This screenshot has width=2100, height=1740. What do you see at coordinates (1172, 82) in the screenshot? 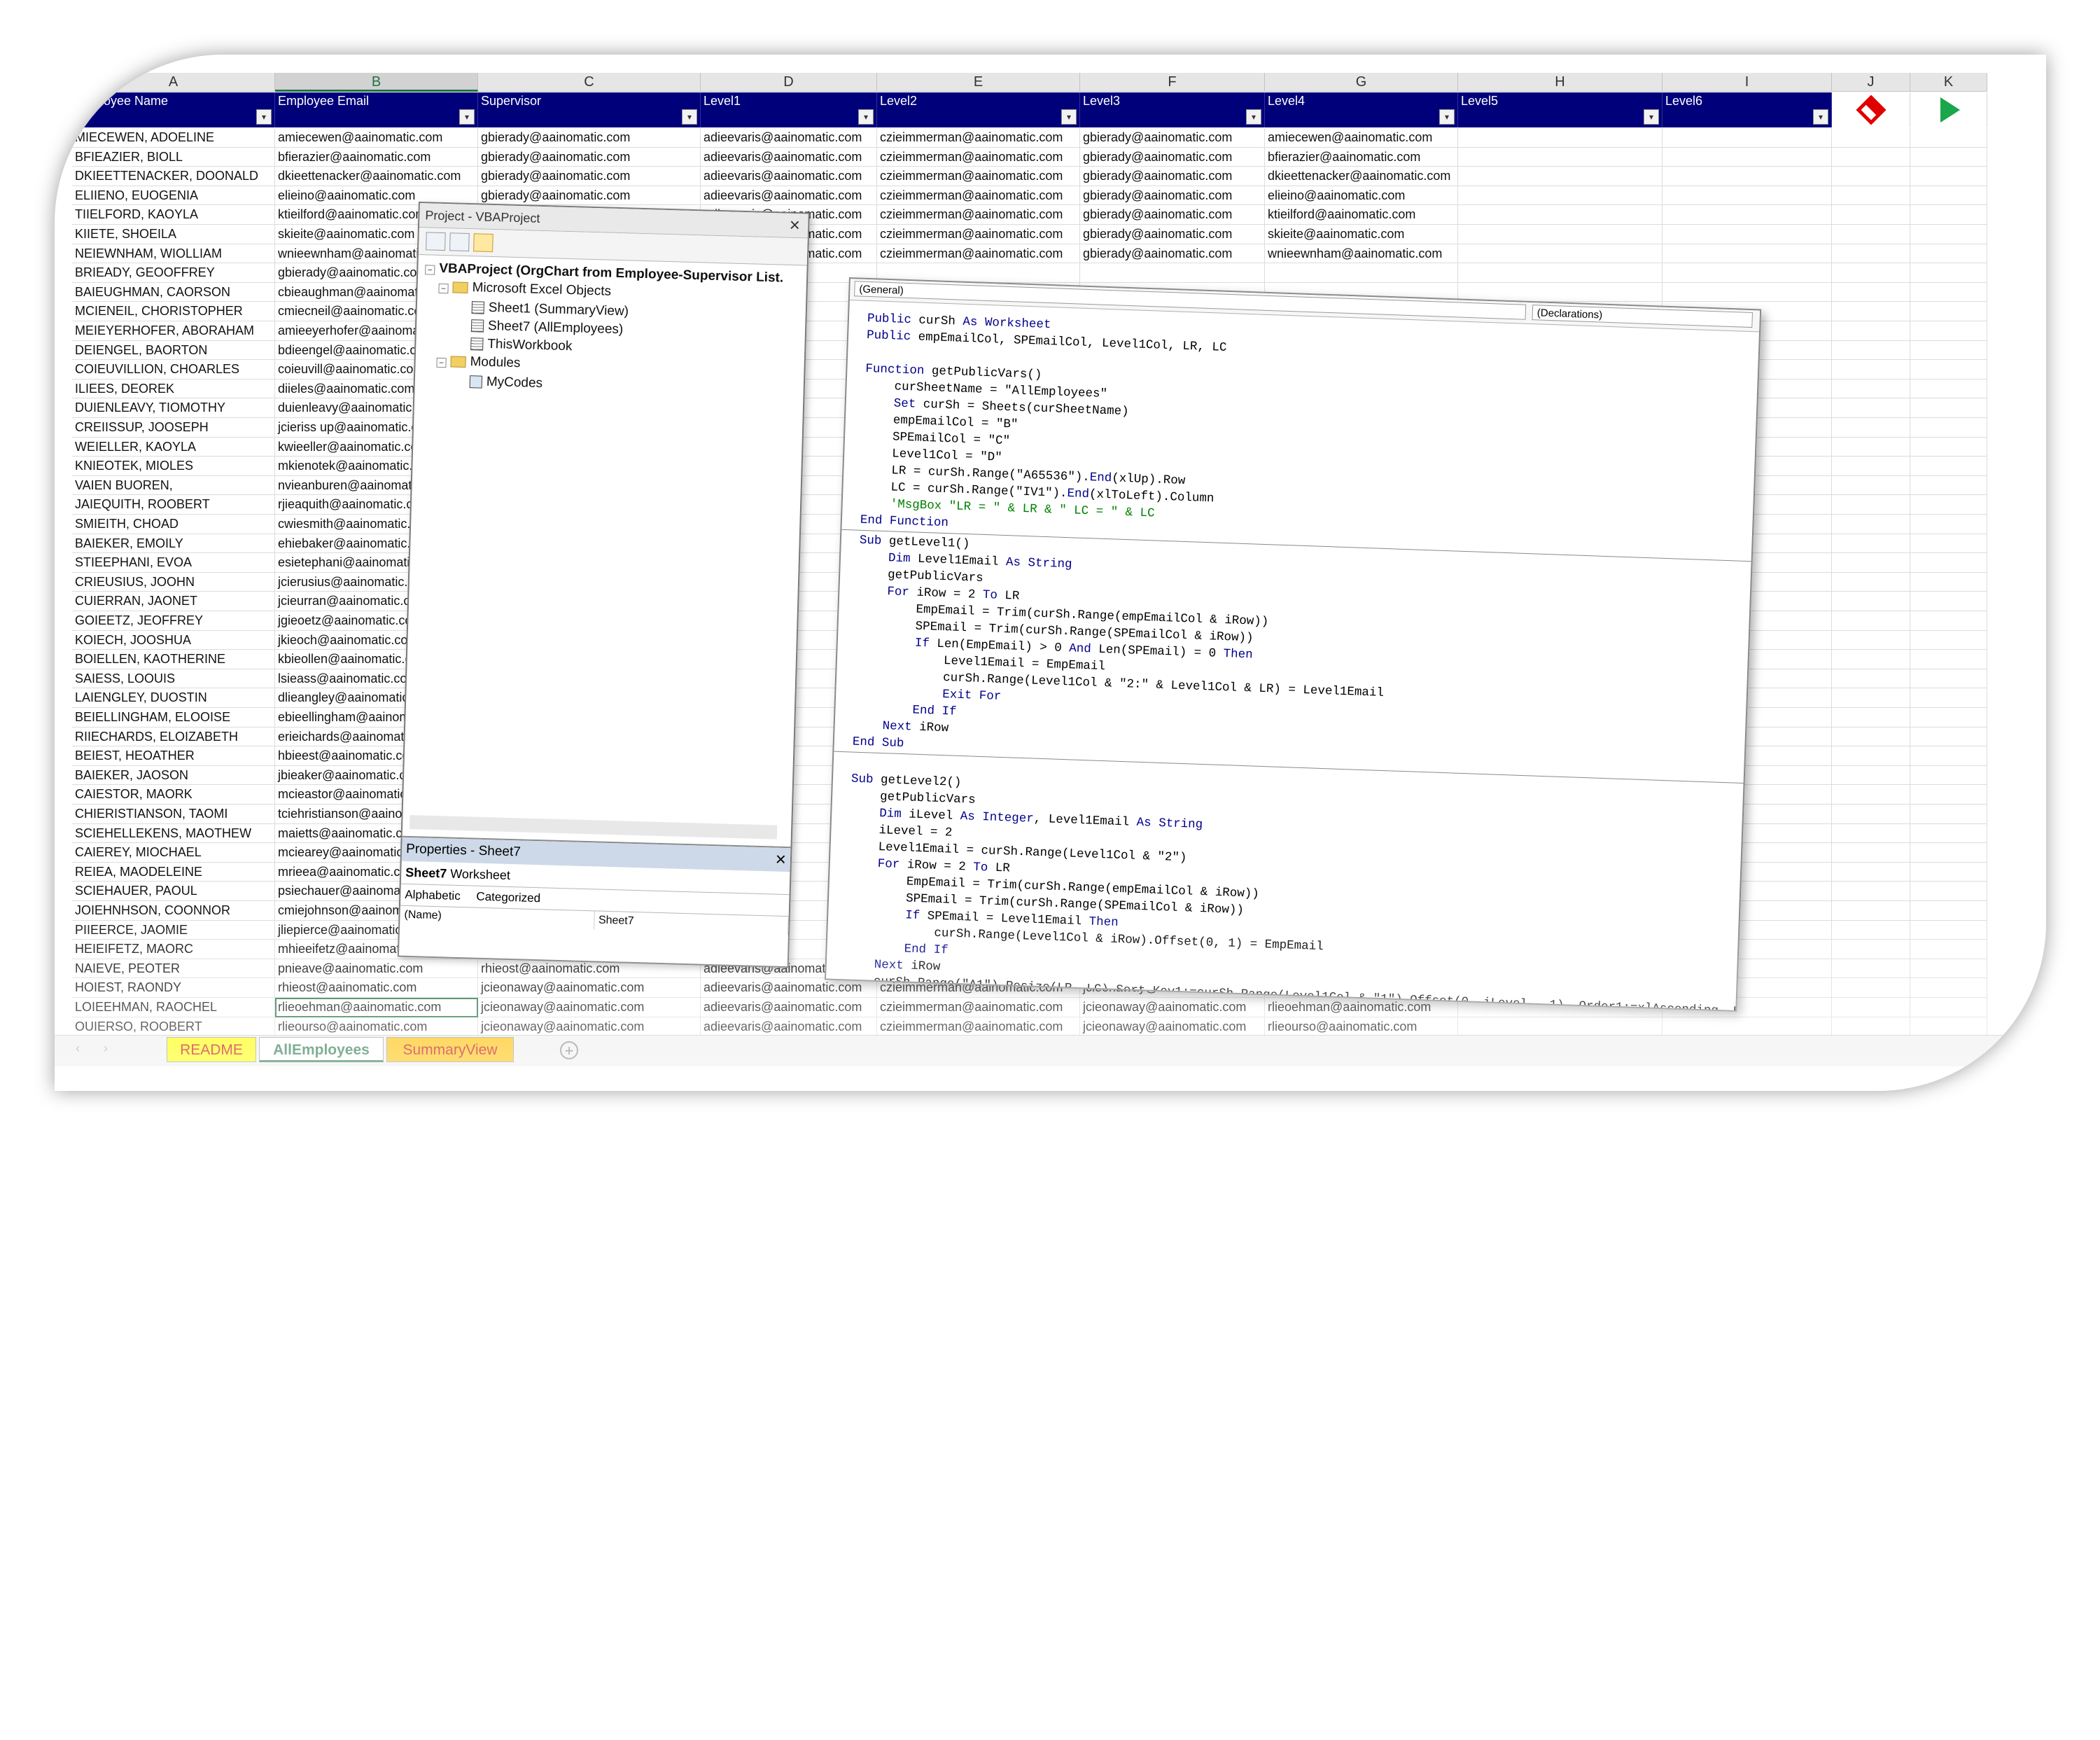
I see `column-header-f: F` at bounding box center [1172, 82].